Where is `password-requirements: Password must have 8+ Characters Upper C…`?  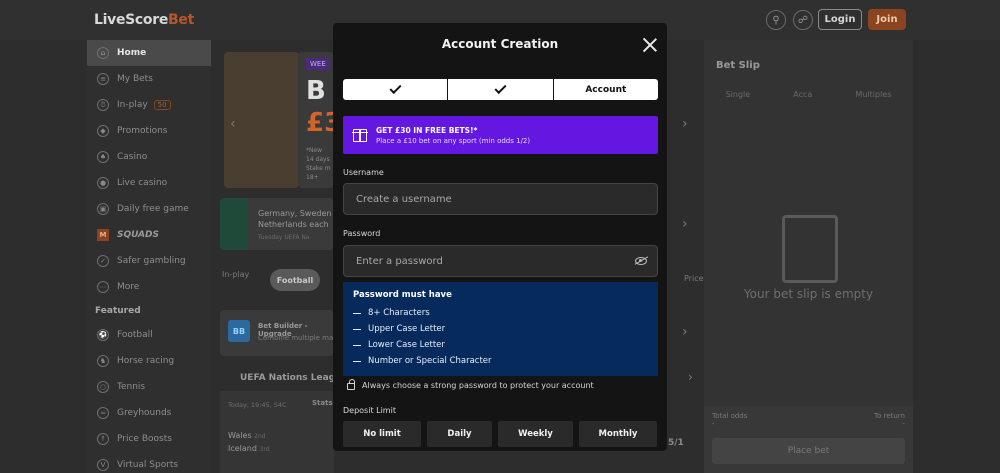
password-requirements: Password must have 8+ Characters Upper C… is located at coordinates (500, 329).